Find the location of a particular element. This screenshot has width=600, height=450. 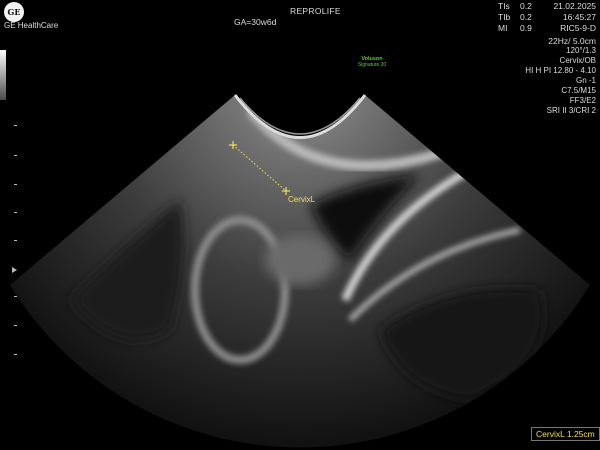

voluson-badge: Voluson Signature 20 is located at coordinates (372, 62).